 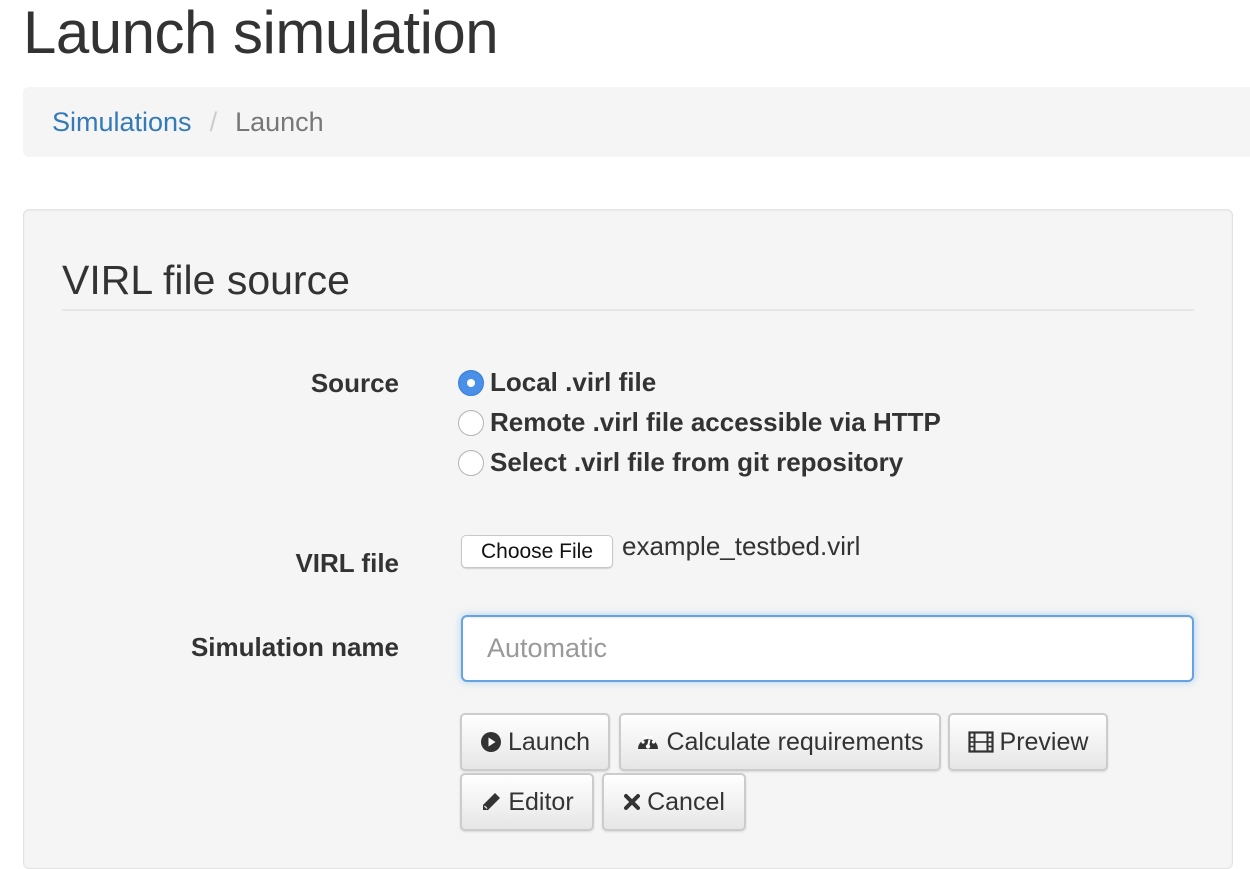 What do you see at coordinates (697, 462) in the screenshot?
I see `radio-label-git: Select .virl file from git repository` at bounding box center [697, 462].